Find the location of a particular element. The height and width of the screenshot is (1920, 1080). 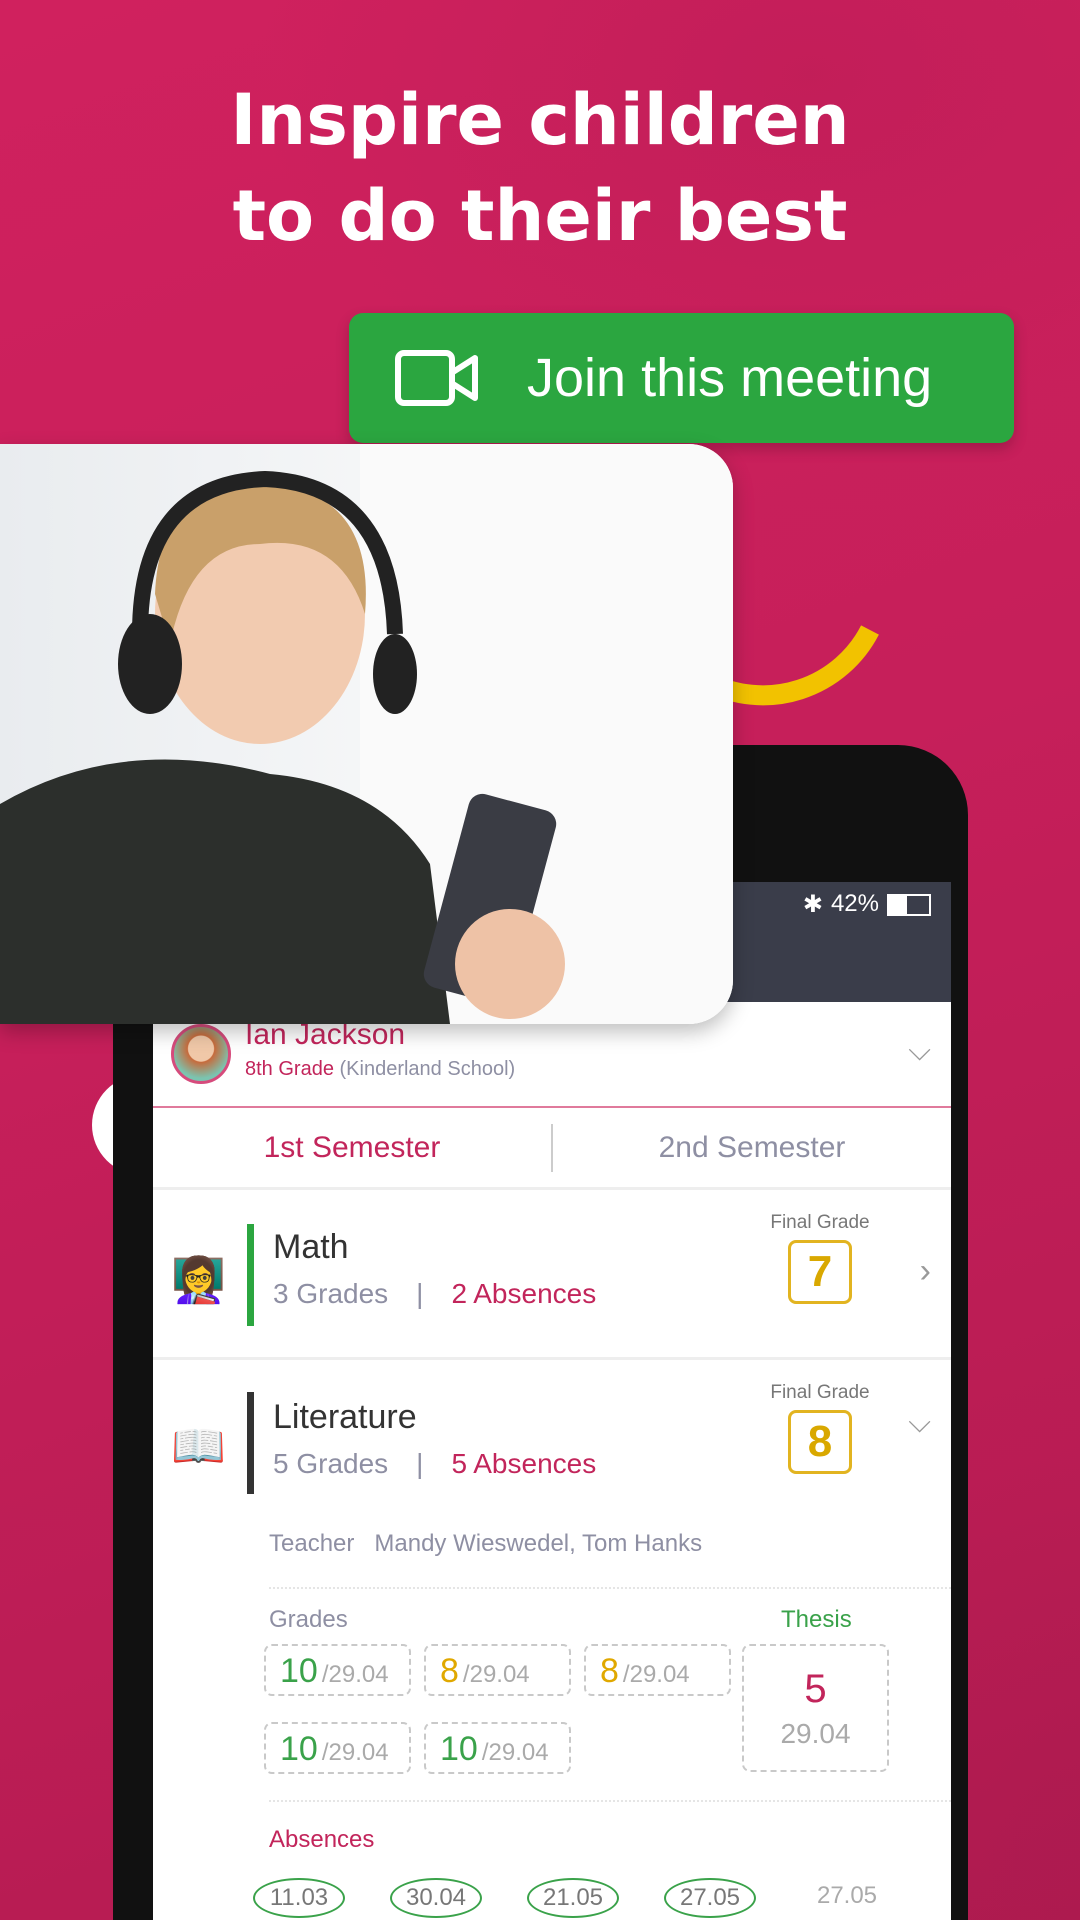

semester-tabs: 1st Semester 2nd Semester is located at coordinates (552, 1149).